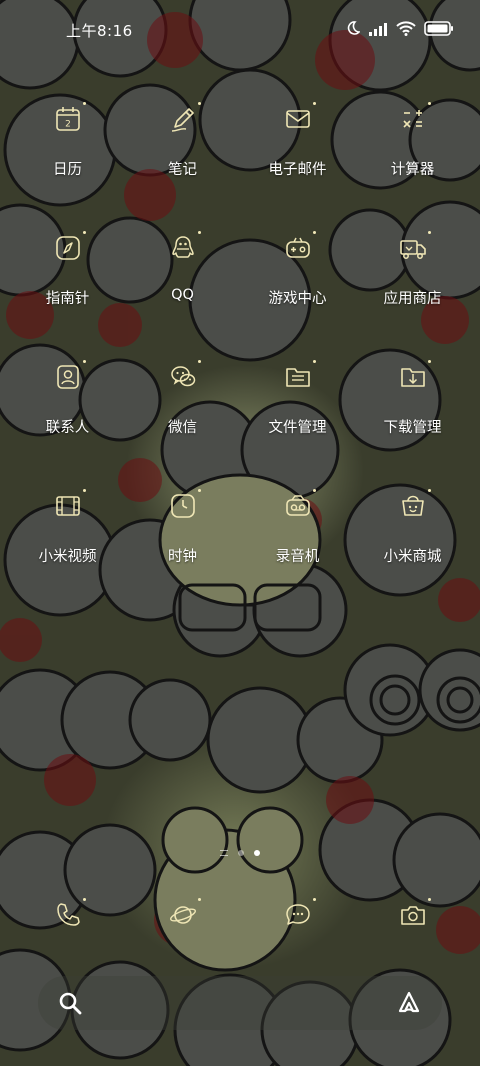  Describe the element at coordinates (67, 160) in the screenshot. I see `app-calendar: 2 日历` at that location.